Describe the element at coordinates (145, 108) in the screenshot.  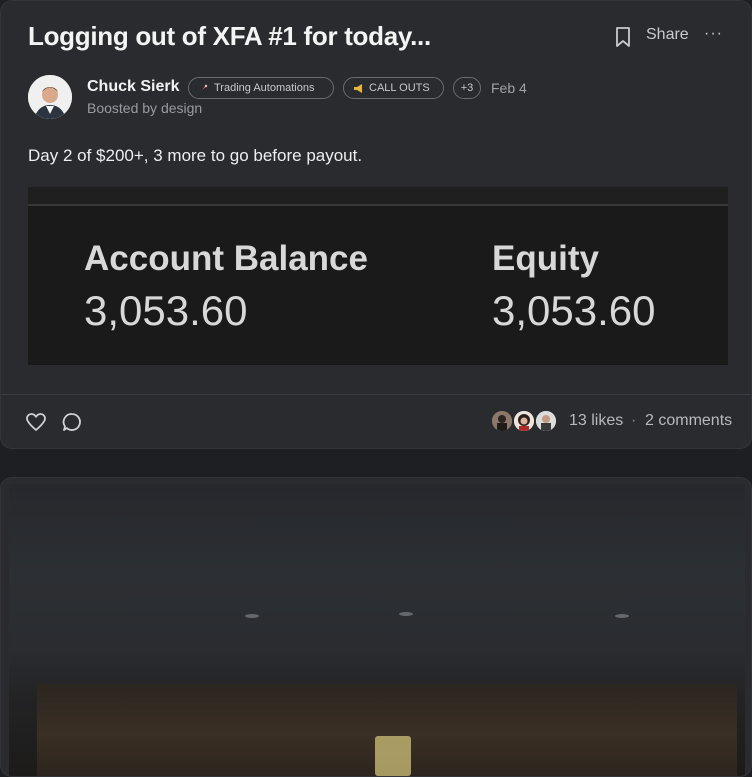
I see `boosted-by-text: Boosted by design` at that location.